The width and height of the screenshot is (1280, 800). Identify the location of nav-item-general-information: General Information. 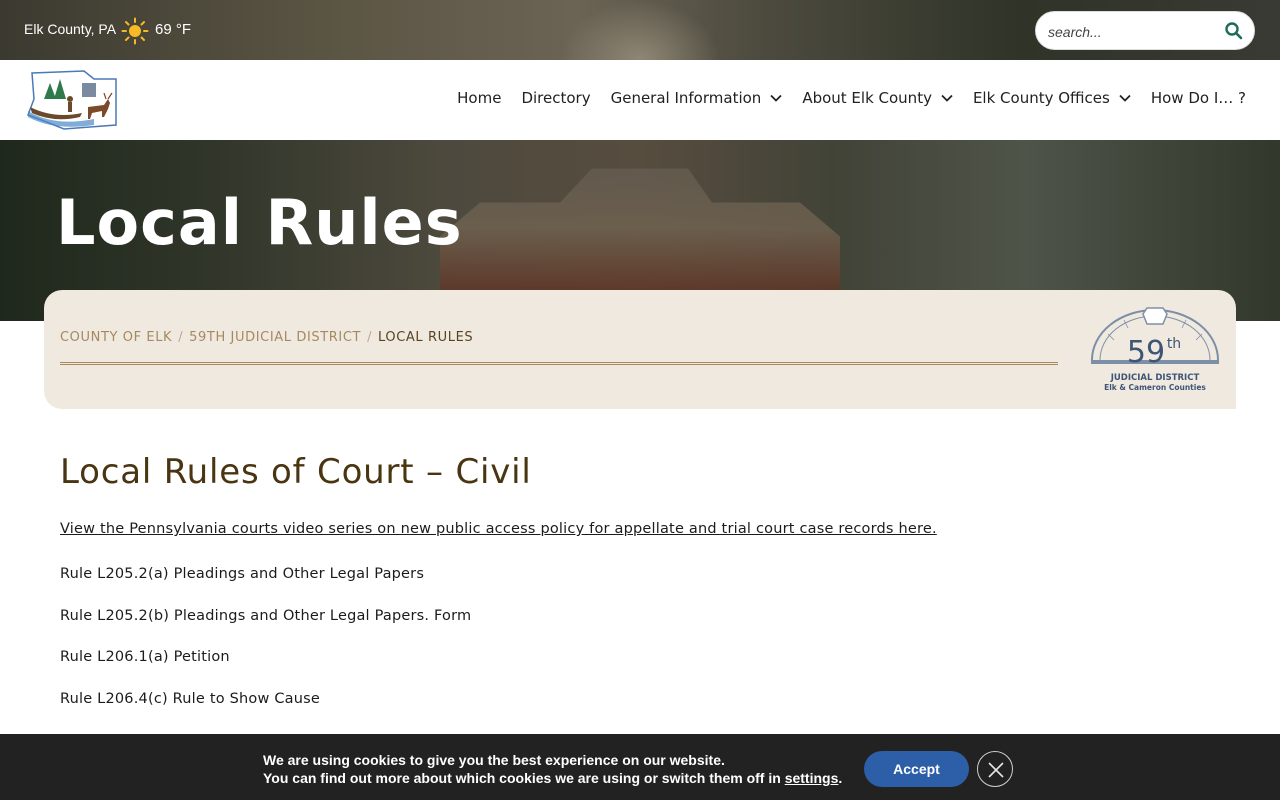
(697, 98).